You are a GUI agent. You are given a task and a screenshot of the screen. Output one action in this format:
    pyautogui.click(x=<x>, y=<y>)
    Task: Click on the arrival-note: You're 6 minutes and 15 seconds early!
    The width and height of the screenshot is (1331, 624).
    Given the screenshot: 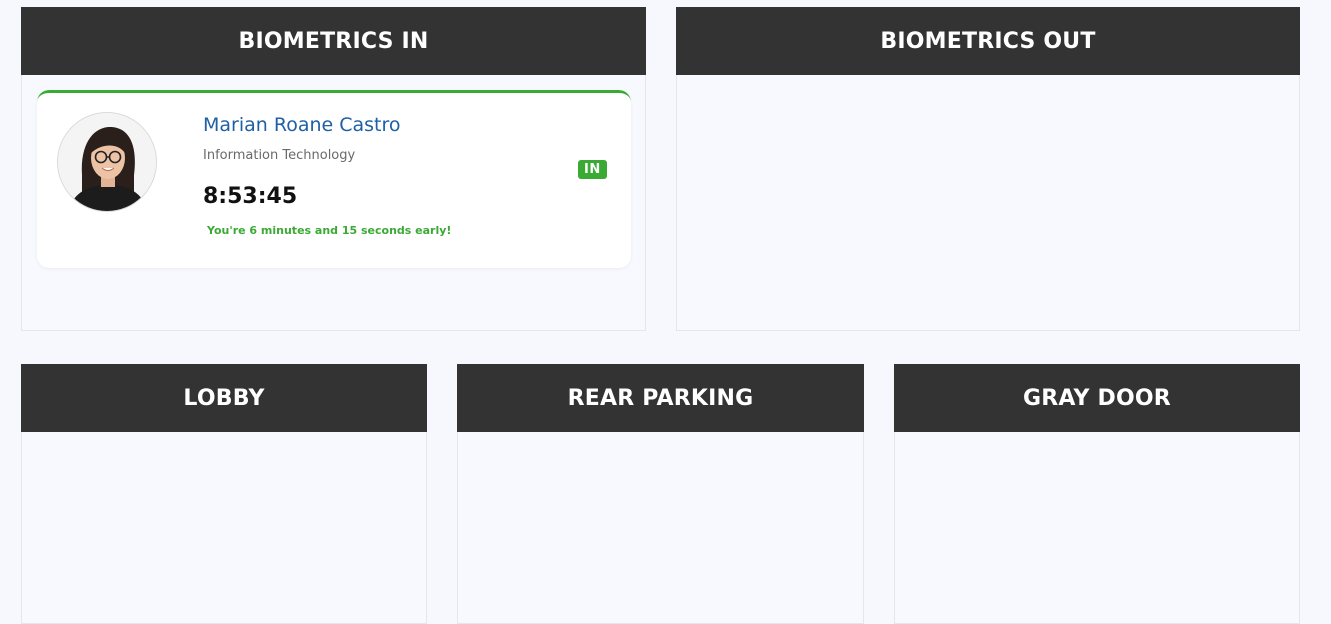 What is the action you would take?
    pyautogui.click(x=329, y=230)
    